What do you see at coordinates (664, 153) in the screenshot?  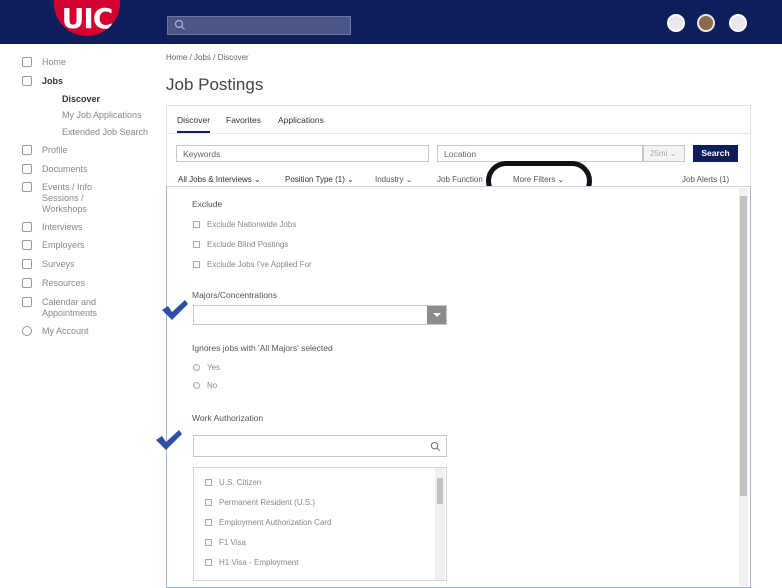 I see `miles-select: 25mi ⌄` at bounding box center [664, 153].